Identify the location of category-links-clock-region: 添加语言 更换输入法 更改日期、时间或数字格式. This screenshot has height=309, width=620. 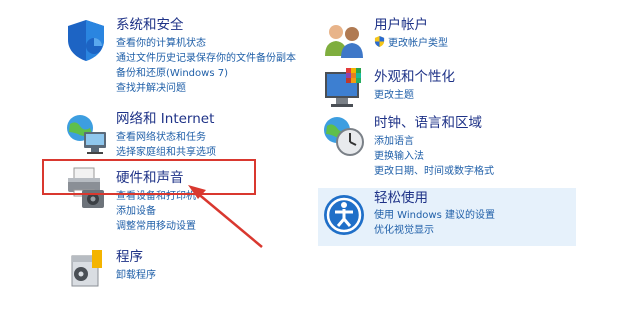
(434, 156).